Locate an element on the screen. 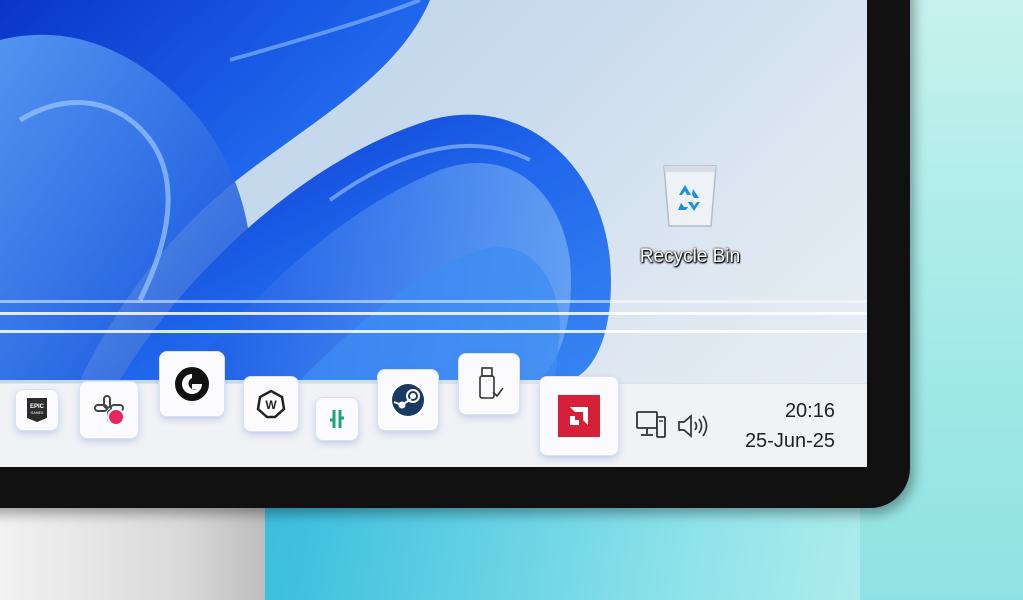 This screenshot has height=600, width=1023. epic-games-icon: EPIC GAMES is located at coordinates (37, 410).